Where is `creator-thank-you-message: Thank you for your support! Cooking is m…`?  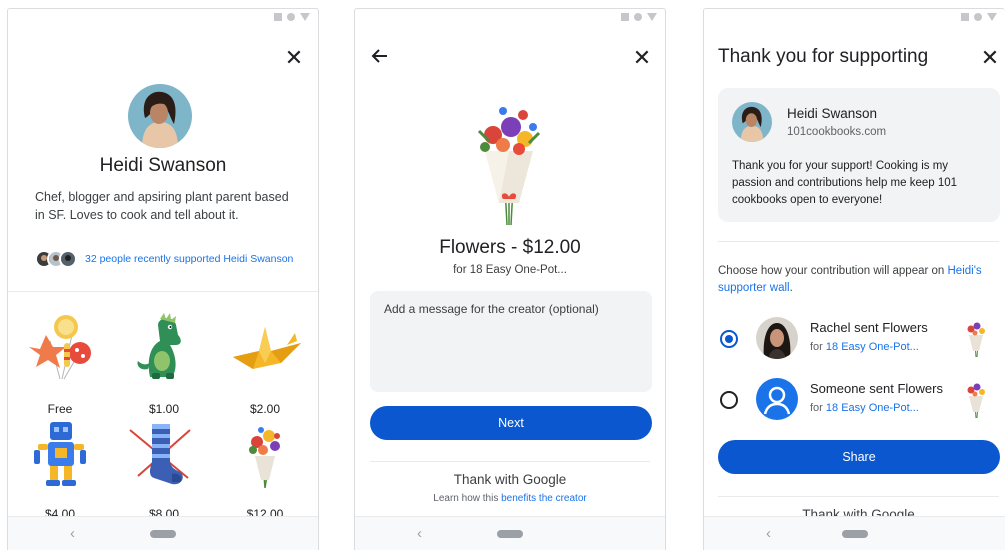
creator-thank-you-message: Thank you for your support! Cooking is m… is located at coordinates (845, 183).